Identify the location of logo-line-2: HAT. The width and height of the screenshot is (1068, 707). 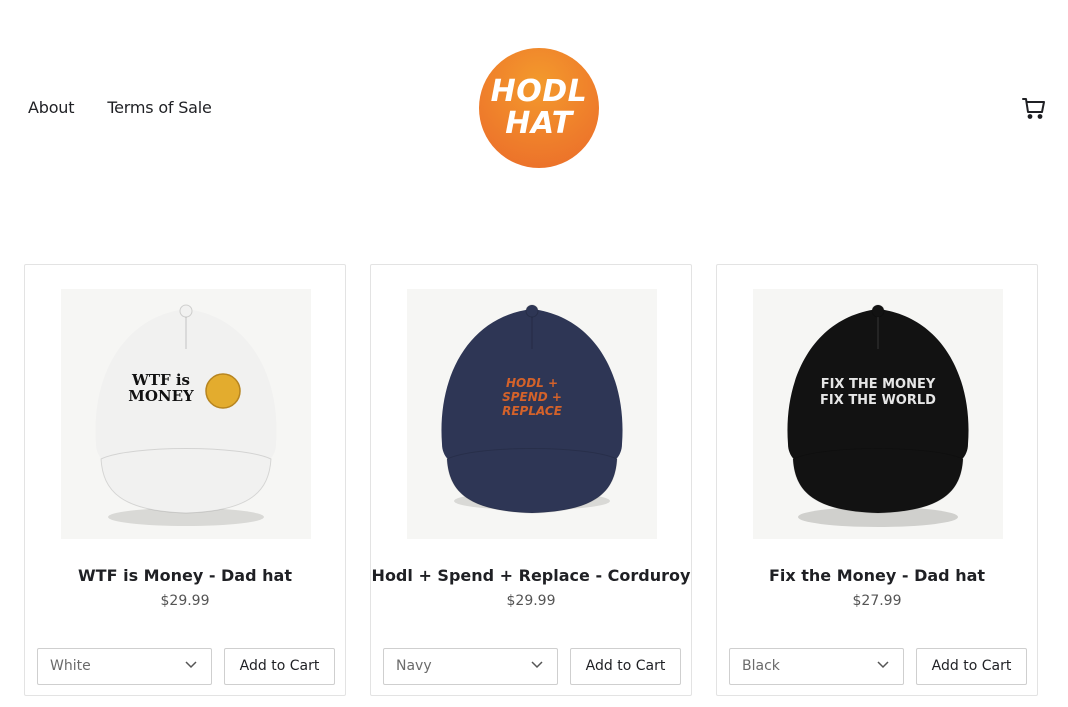
(539, 123).